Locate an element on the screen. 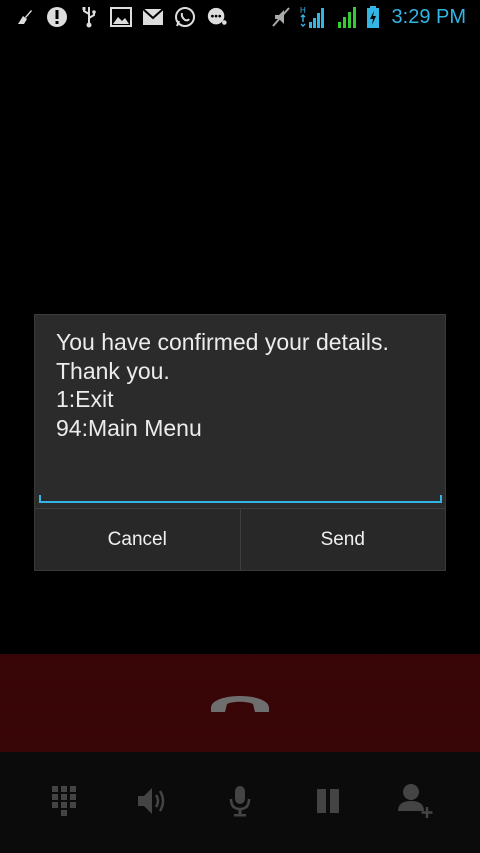 The height and width of the screenshot is (853, 480). end-call-button is located at coordinates (240, 703).